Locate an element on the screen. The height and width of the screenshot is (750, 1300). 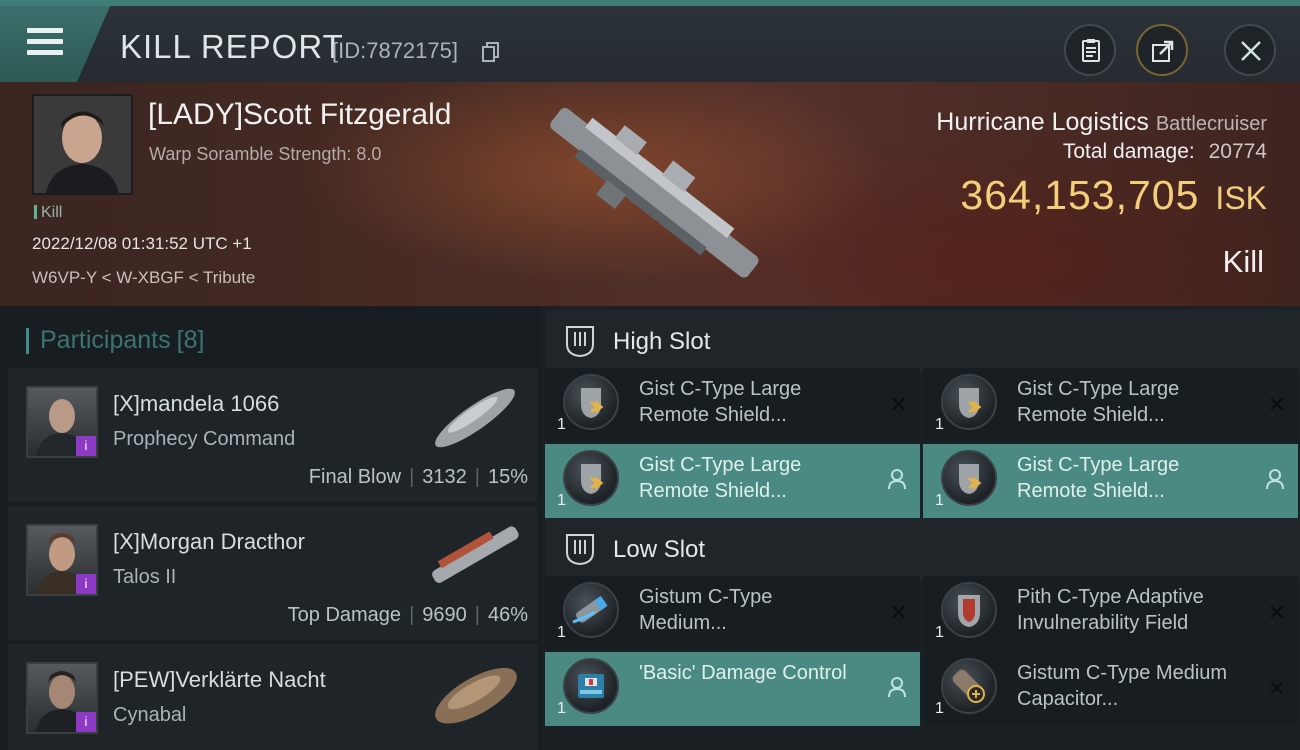
close-icon is located at coordinates (1251, 51).